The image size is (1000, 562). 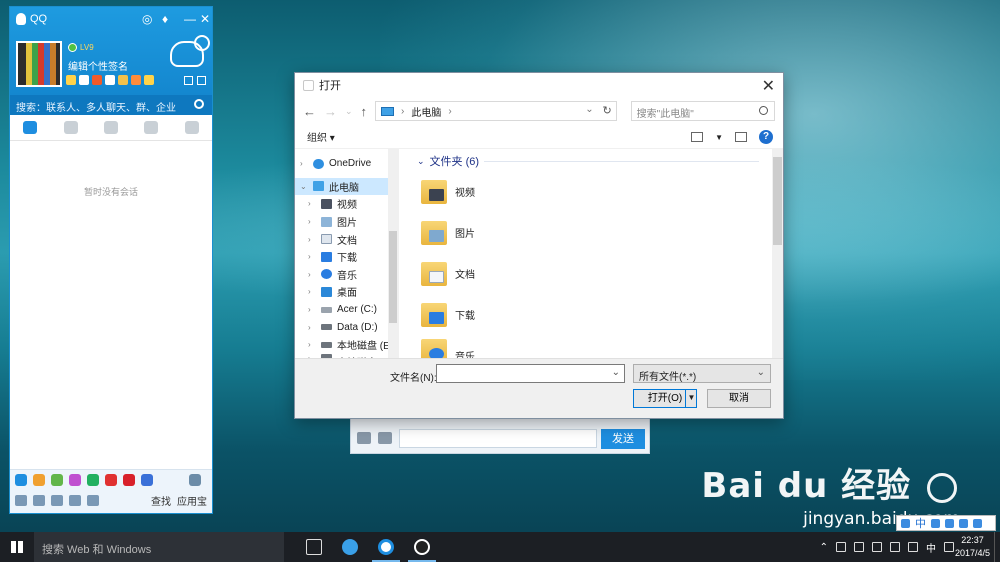 I want to click on system-clock: 22:37 2017/4/5, so click(x=972, y=547).